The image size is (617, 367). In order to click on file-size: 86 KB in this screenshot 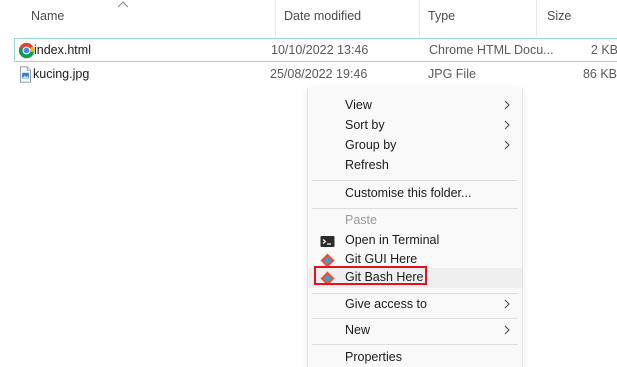, I will do `click(599, 74)`.